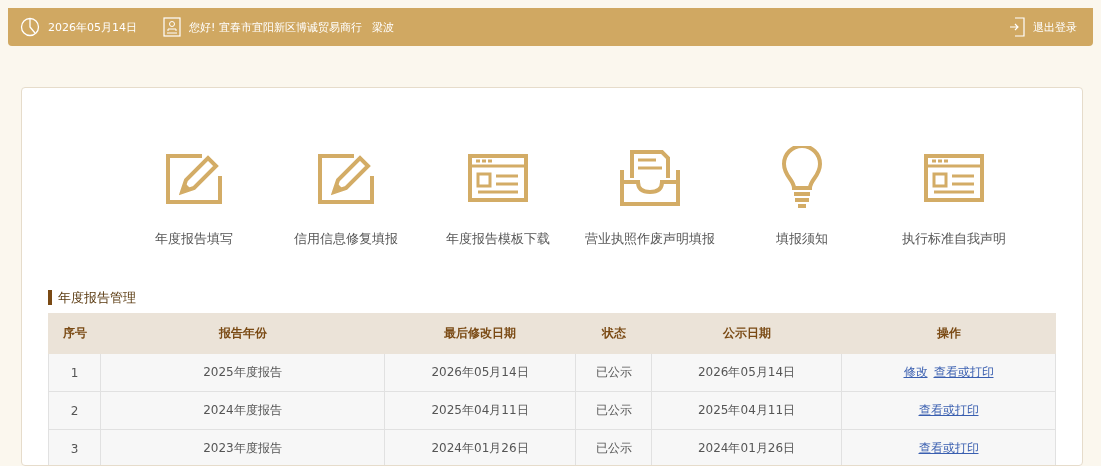  What do you see at coordinates (746, 333) in the screenshot?
I see `column-header: 公示日期` at bounding box center [746, 333].